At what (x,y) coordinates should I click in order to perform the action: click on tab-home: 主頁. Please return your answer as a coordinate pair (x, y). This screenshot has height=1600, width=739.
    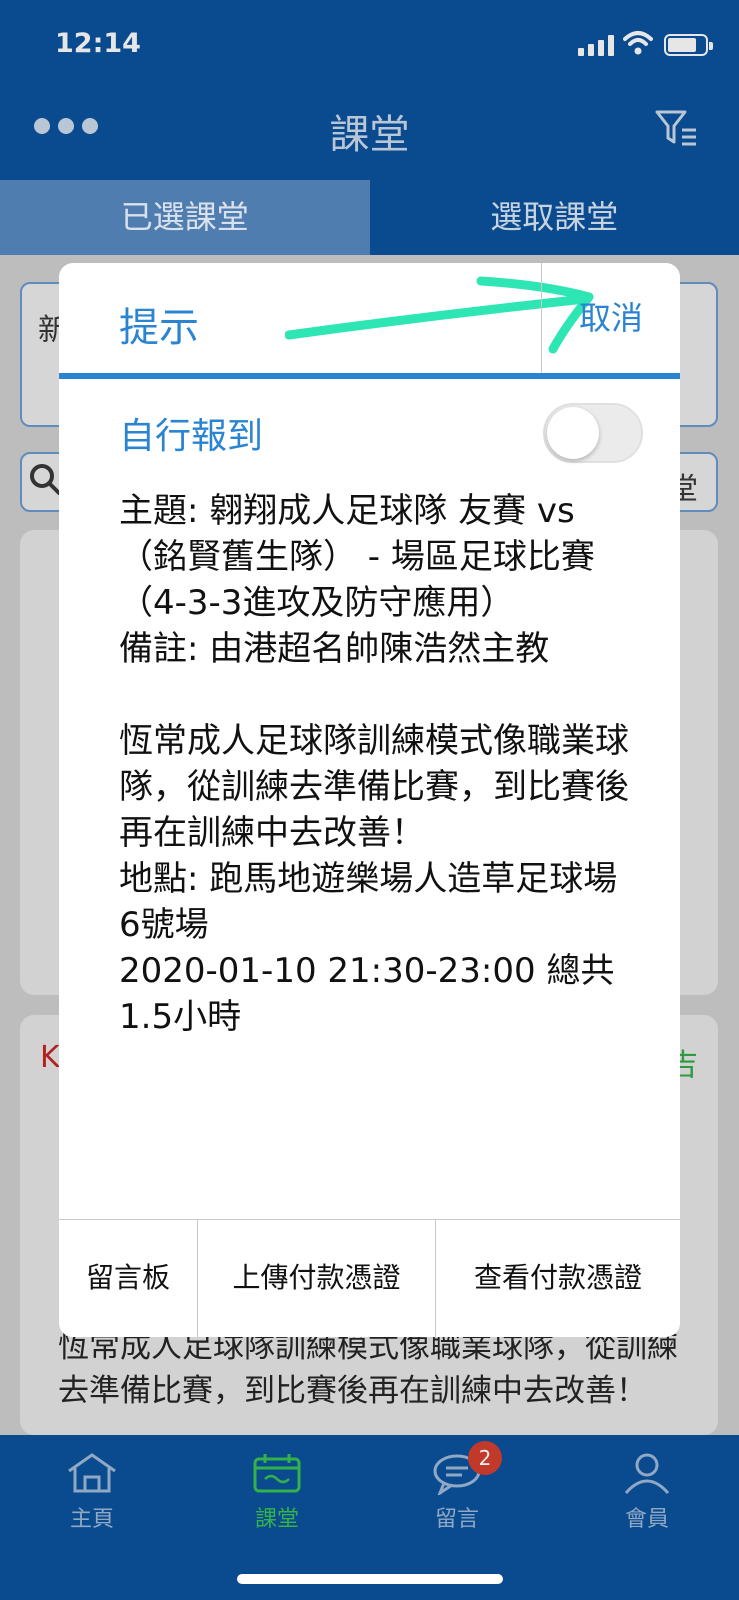
    Looking at the image, I should click on (92, 1492).